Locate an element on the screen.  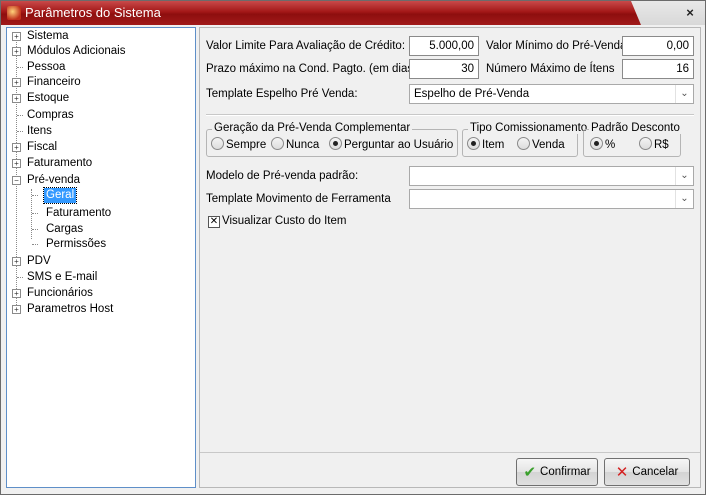
tree-item-label: Financeiro is located at coordinates (54, 82).